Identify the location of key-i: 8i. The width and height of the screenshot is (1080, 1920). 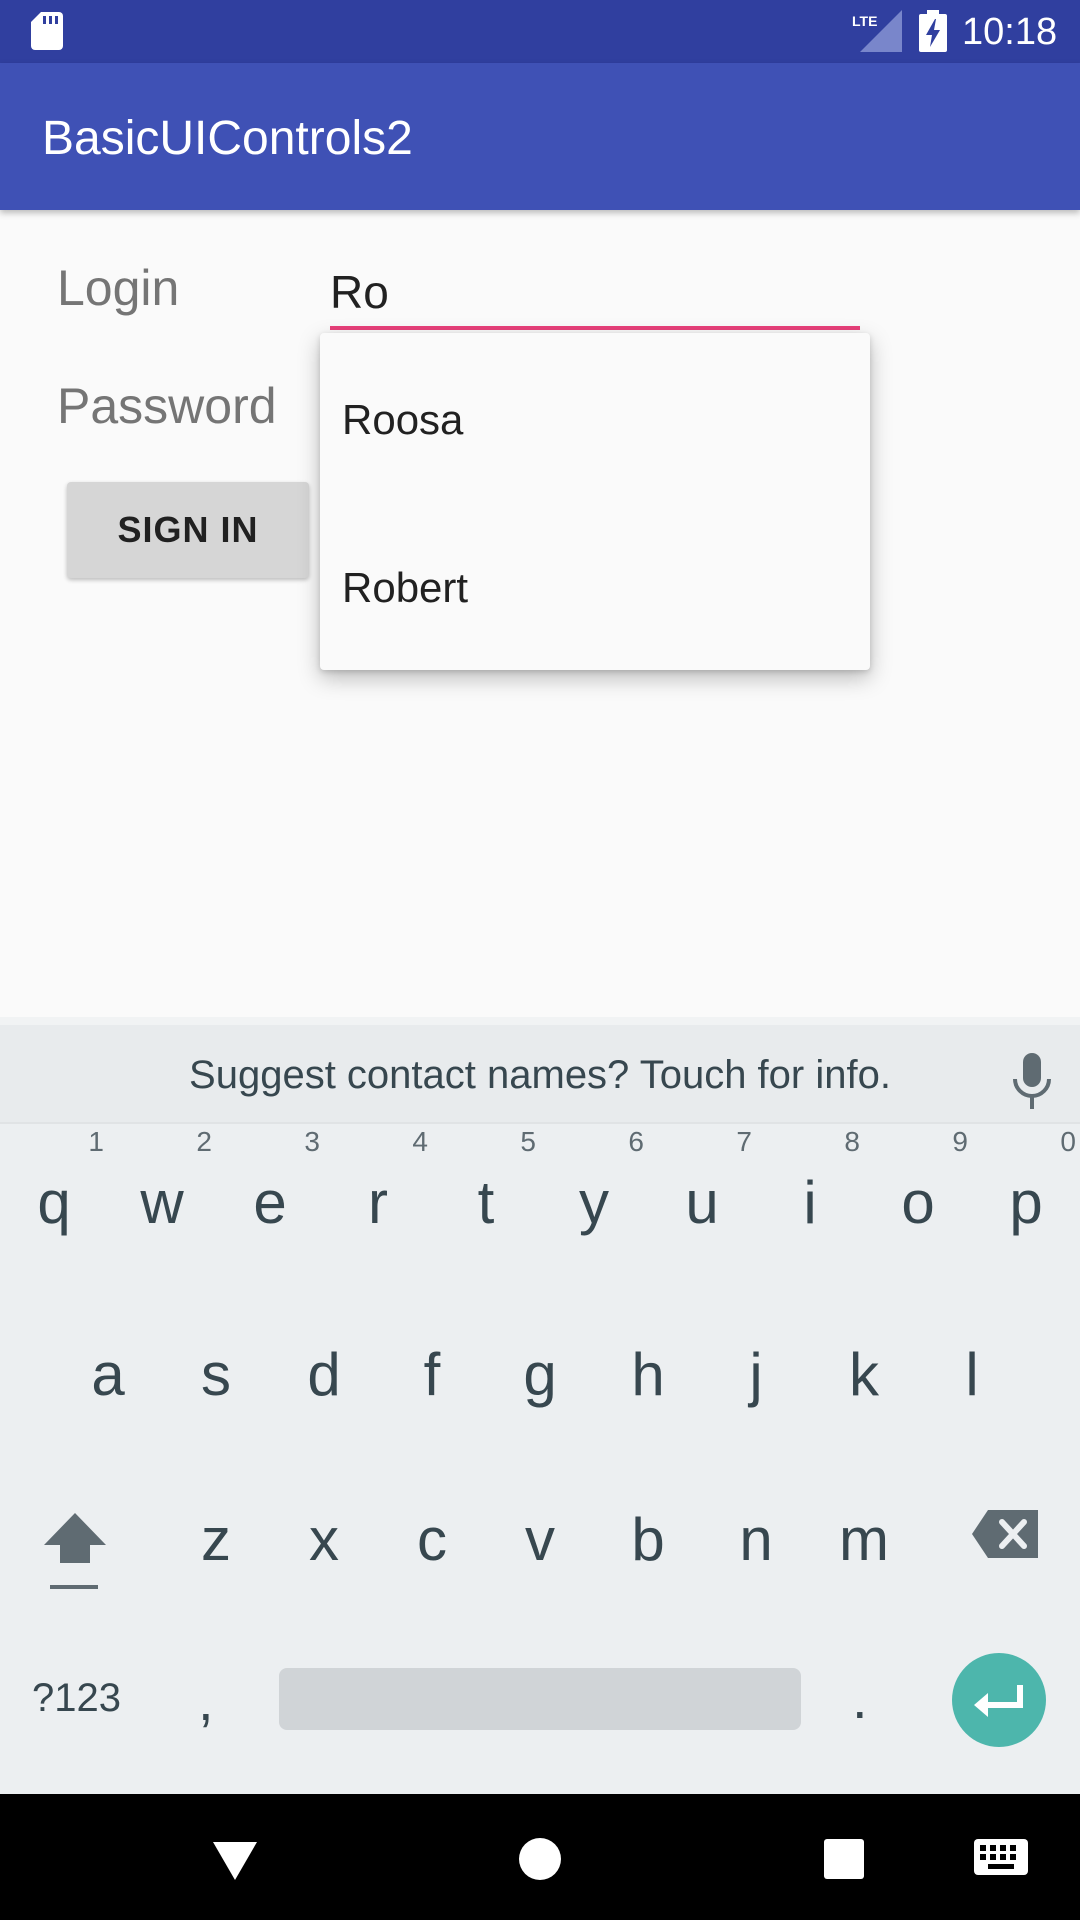
(810, 1202).